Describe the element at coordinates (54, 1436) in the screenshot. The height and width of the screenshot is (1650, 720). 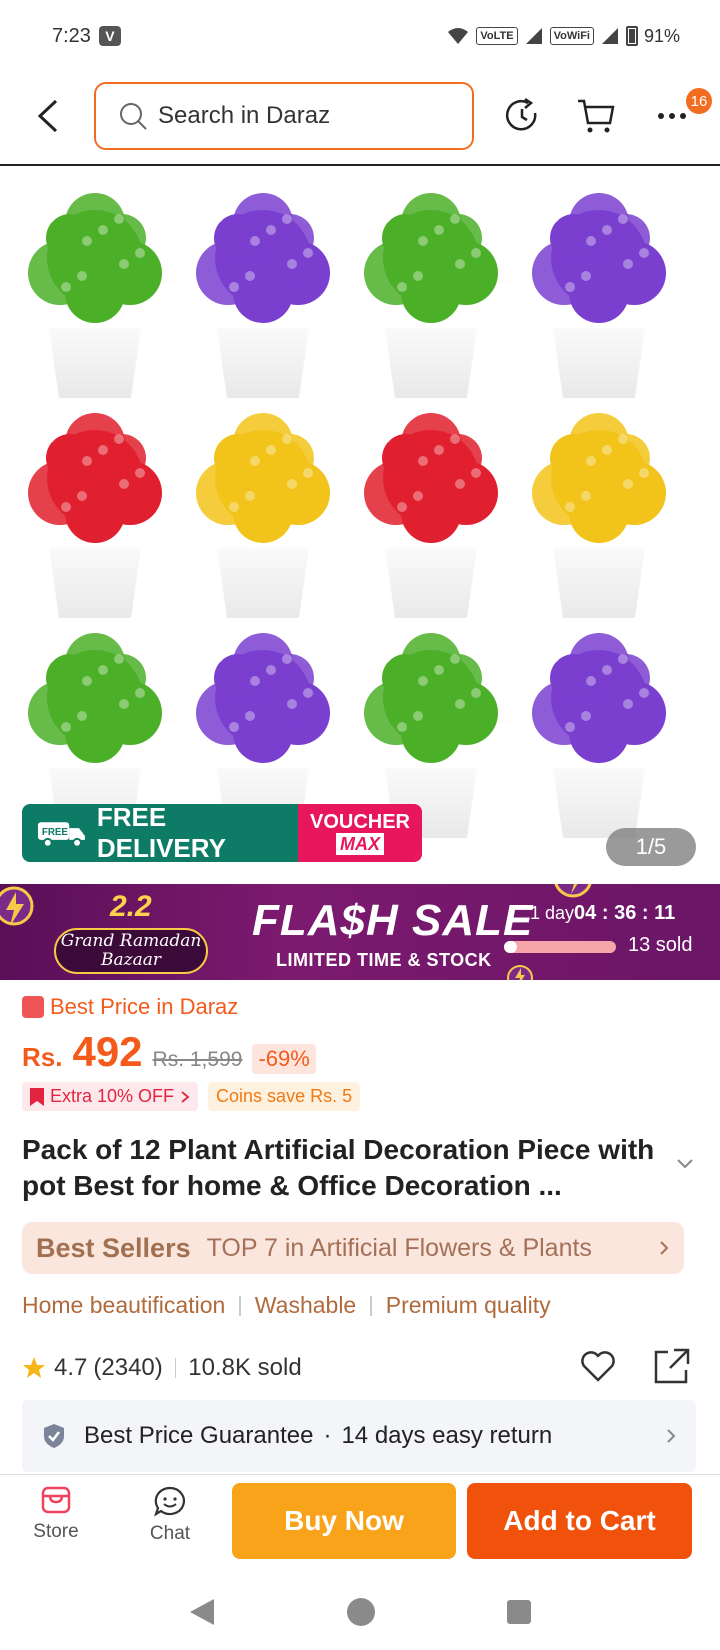
I see `shield-check-icon` at that location.